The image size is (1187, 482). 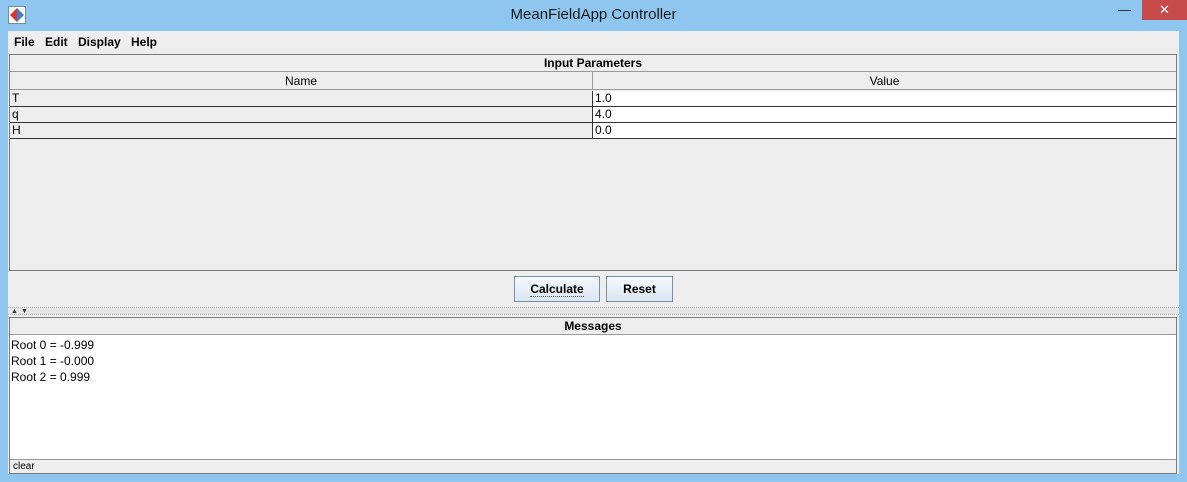 What do you see at coordinates (593, 63) in the screenshot?
I see `input-parameters-title: Input Parameters` at bounding box center [593, 63].